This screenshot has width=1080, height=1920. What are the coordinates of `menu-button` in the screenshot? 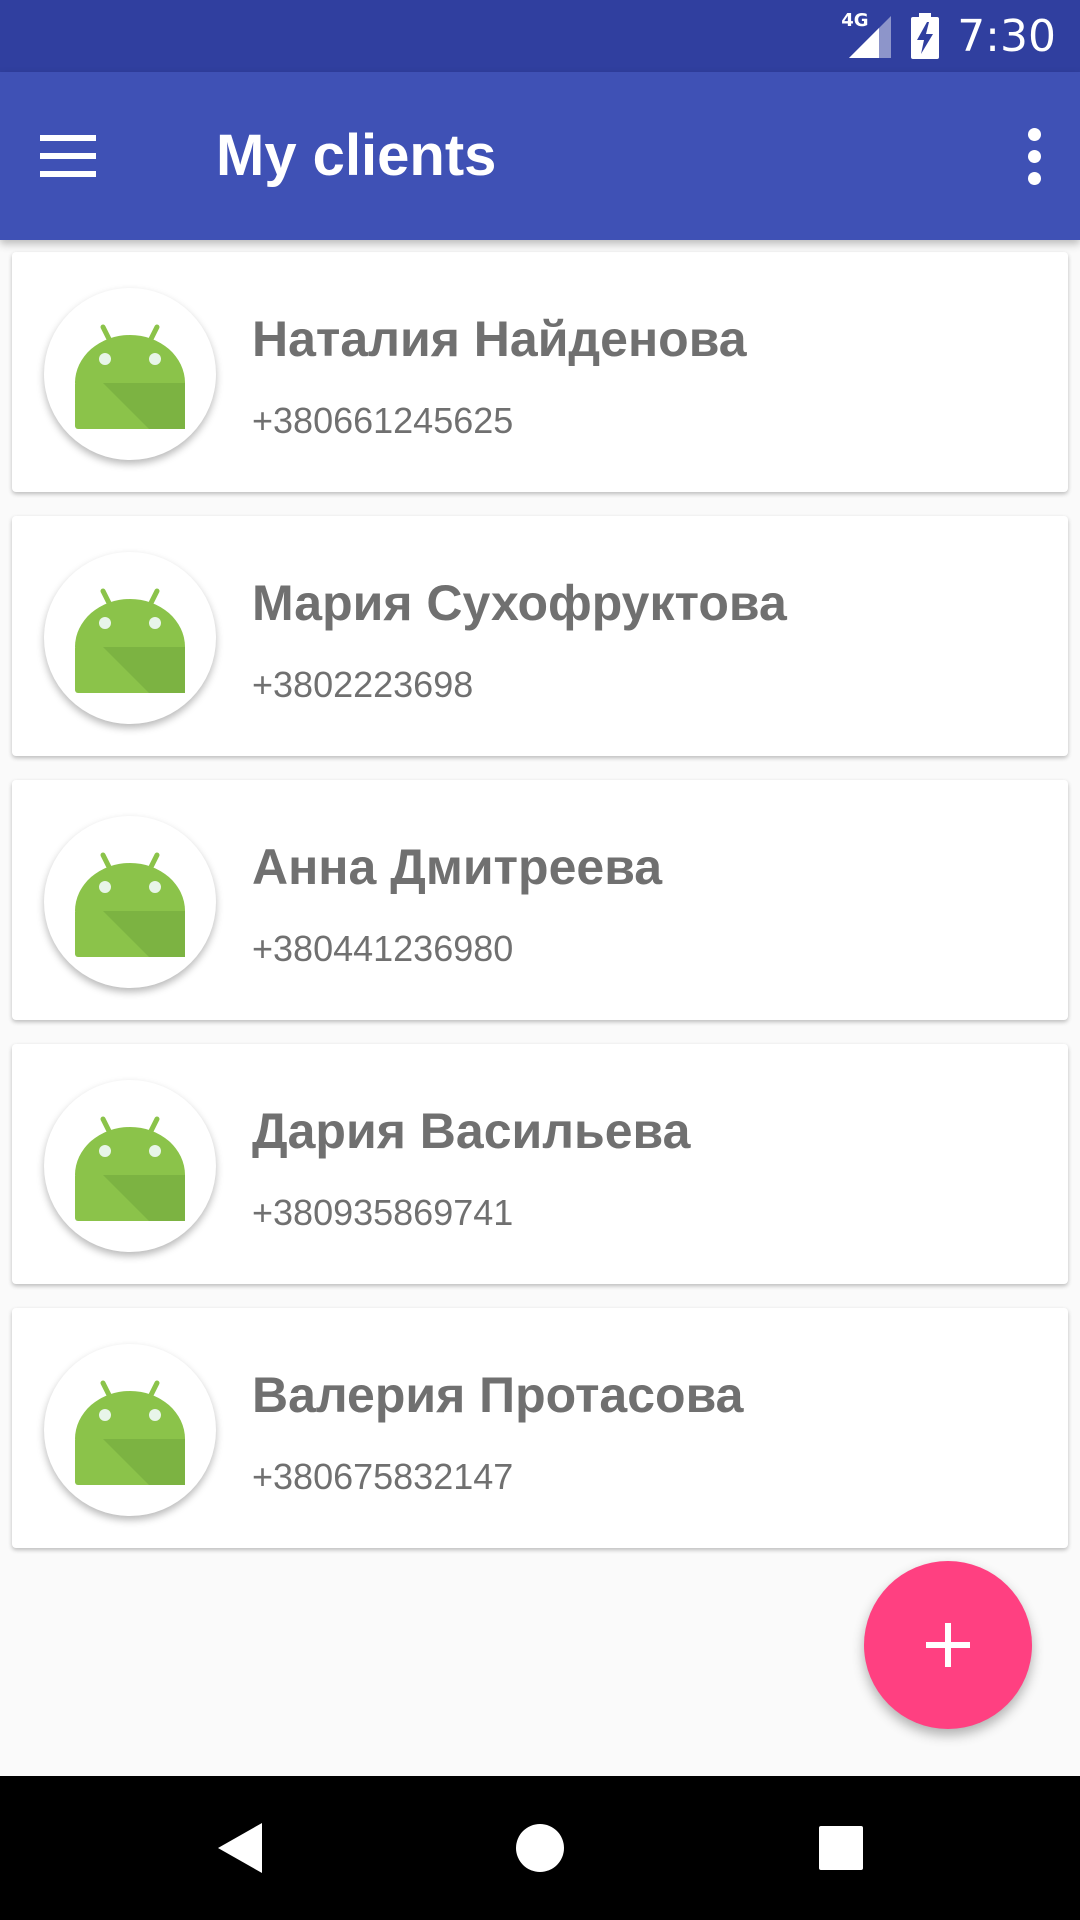 It's located at (85, 156).